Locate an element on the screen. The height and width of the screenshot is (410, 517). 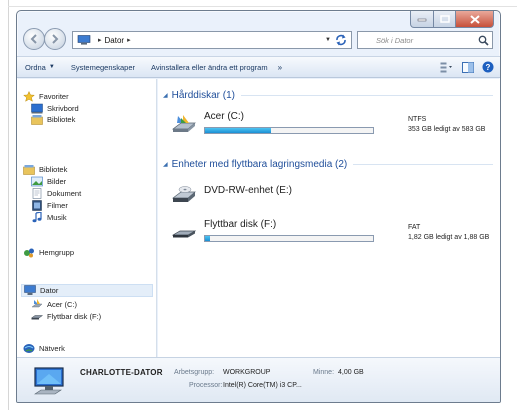
uninstall-program-button: Avinstallera eller ändra ett program is located at coordinates (209, 67).